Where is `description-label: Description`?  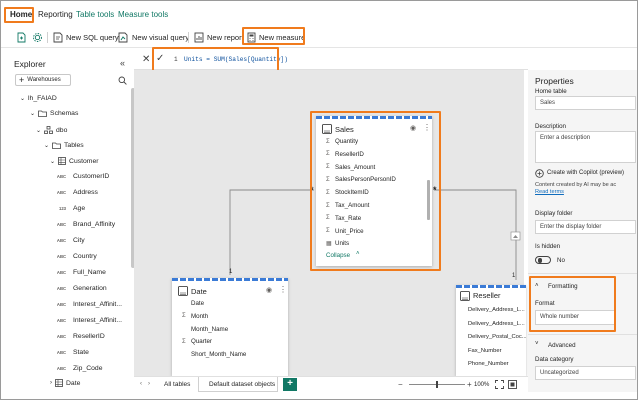
description-label: Description is located at coordinates (550, 126).